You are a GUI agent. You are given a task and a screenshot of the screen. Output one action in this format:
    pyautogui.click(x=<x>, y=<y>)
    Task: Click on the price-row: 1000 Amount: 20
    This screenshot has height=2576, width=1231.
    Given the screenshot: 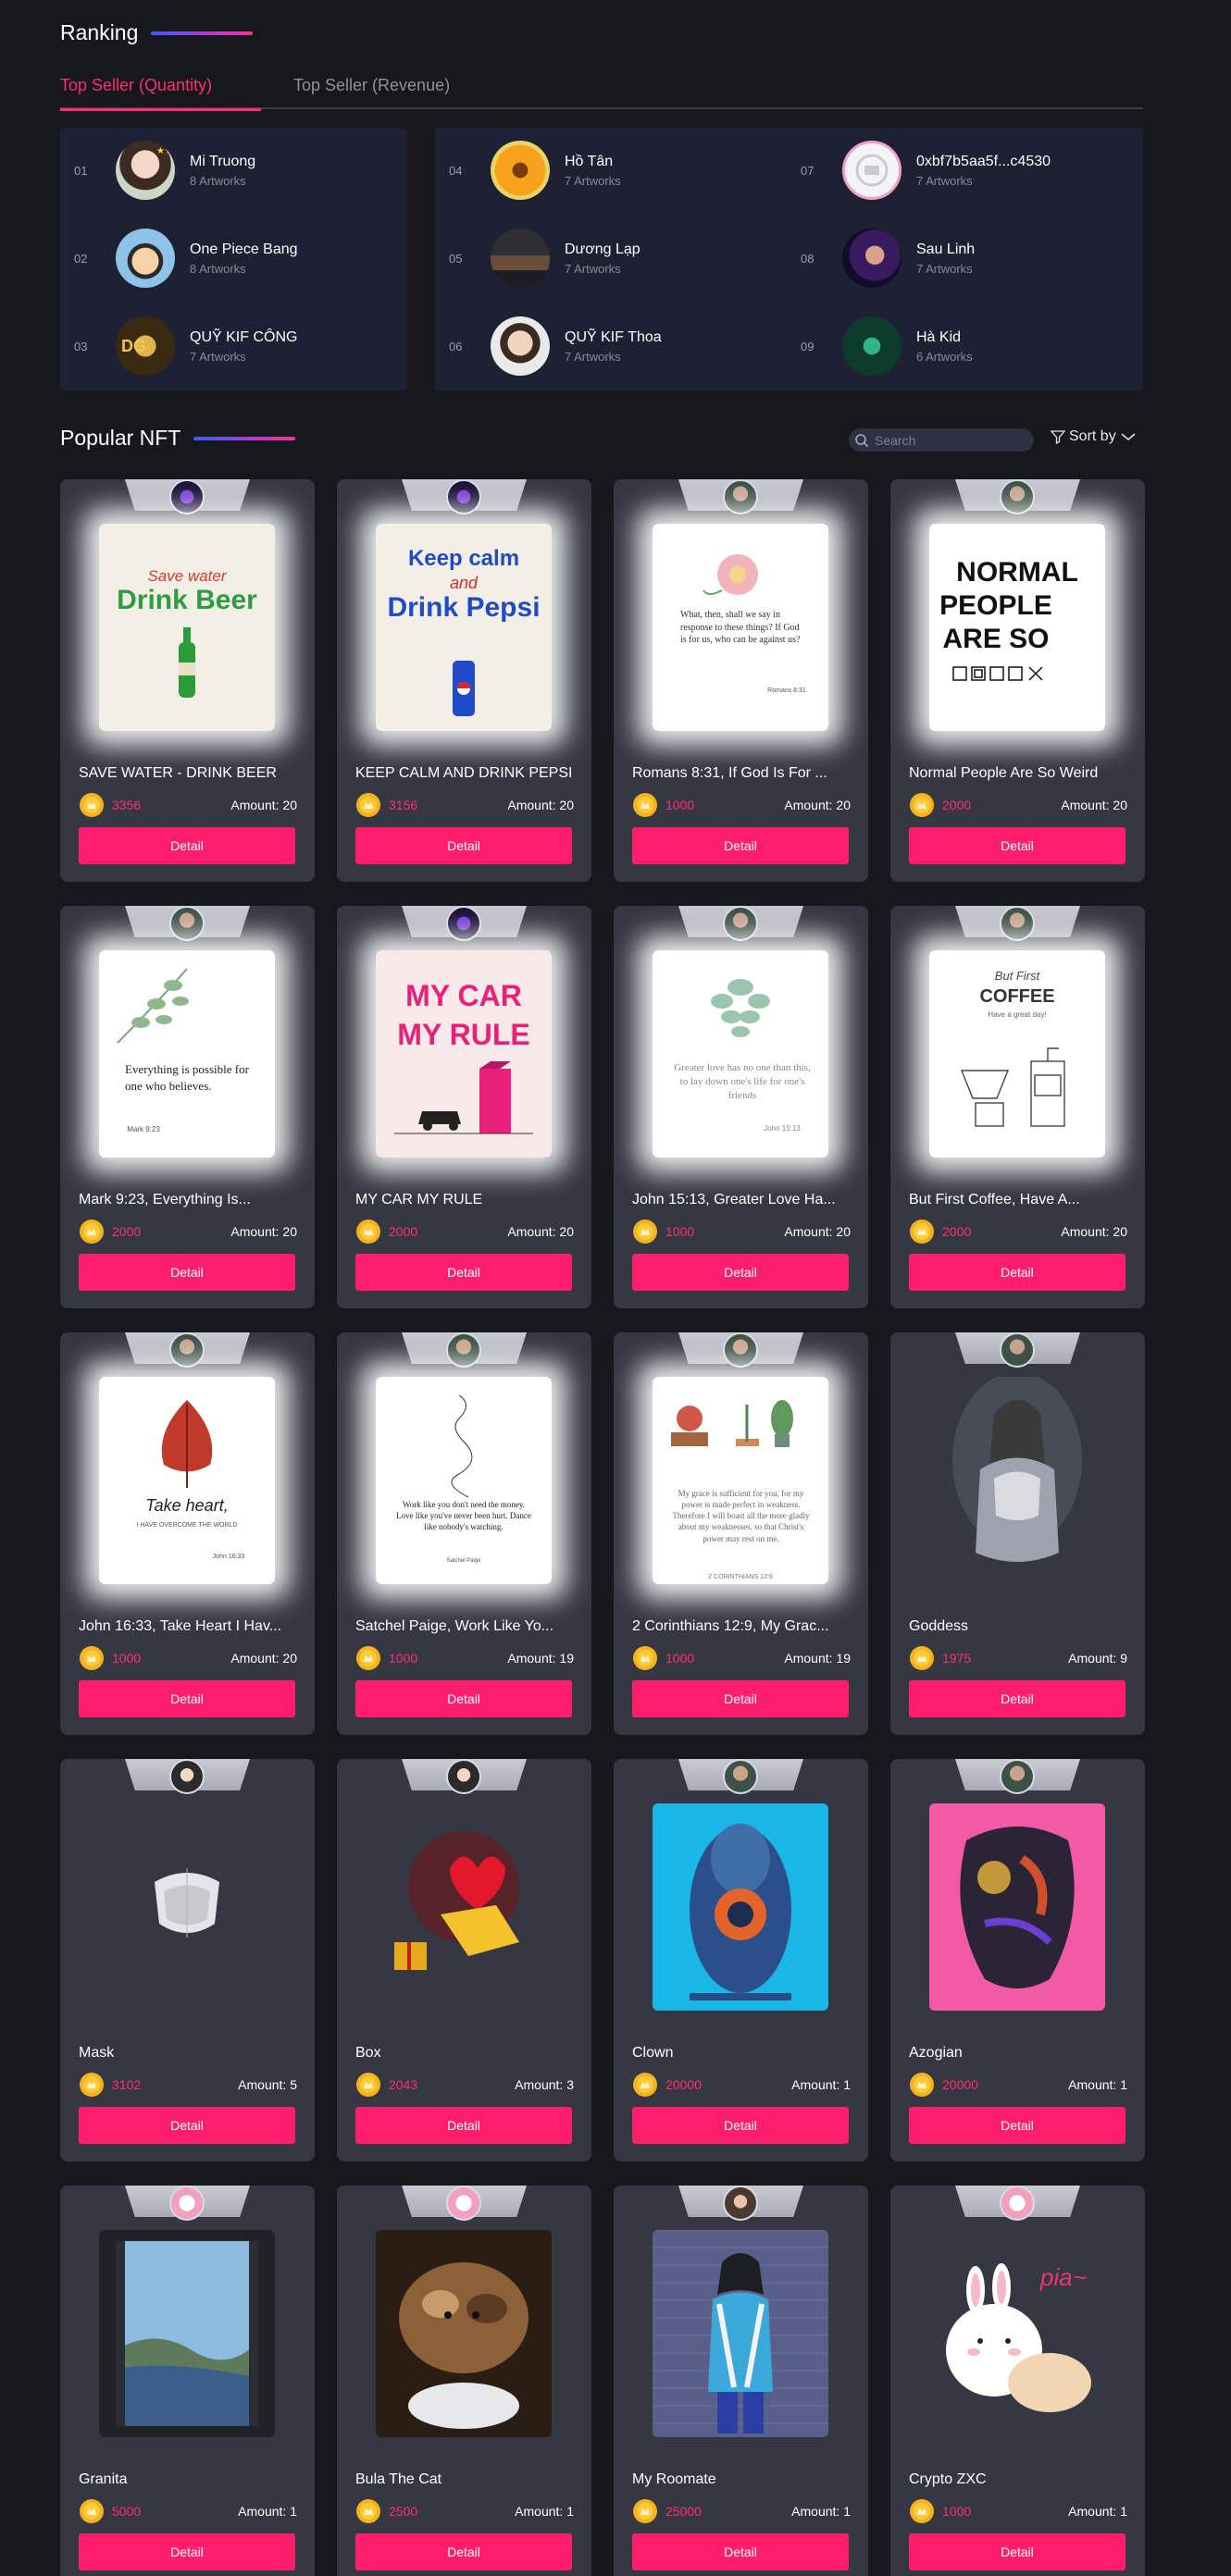 What is the action you would take?
    pyautogui.click(x=741, y=805)
    